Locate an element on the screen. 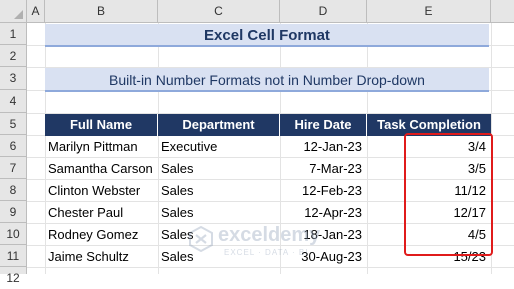 The height and width of the screenshot is (289, 514). row-header-10: 10 is located at coordinates (13, 234).